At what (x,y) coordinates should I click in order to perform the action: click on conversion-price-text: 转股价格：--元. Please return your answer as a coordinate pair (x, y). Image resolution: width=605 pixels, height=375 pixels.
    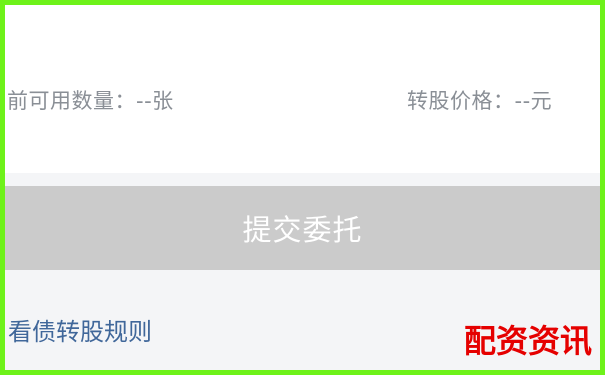
    Looking at the image, I should click on (480, 101).